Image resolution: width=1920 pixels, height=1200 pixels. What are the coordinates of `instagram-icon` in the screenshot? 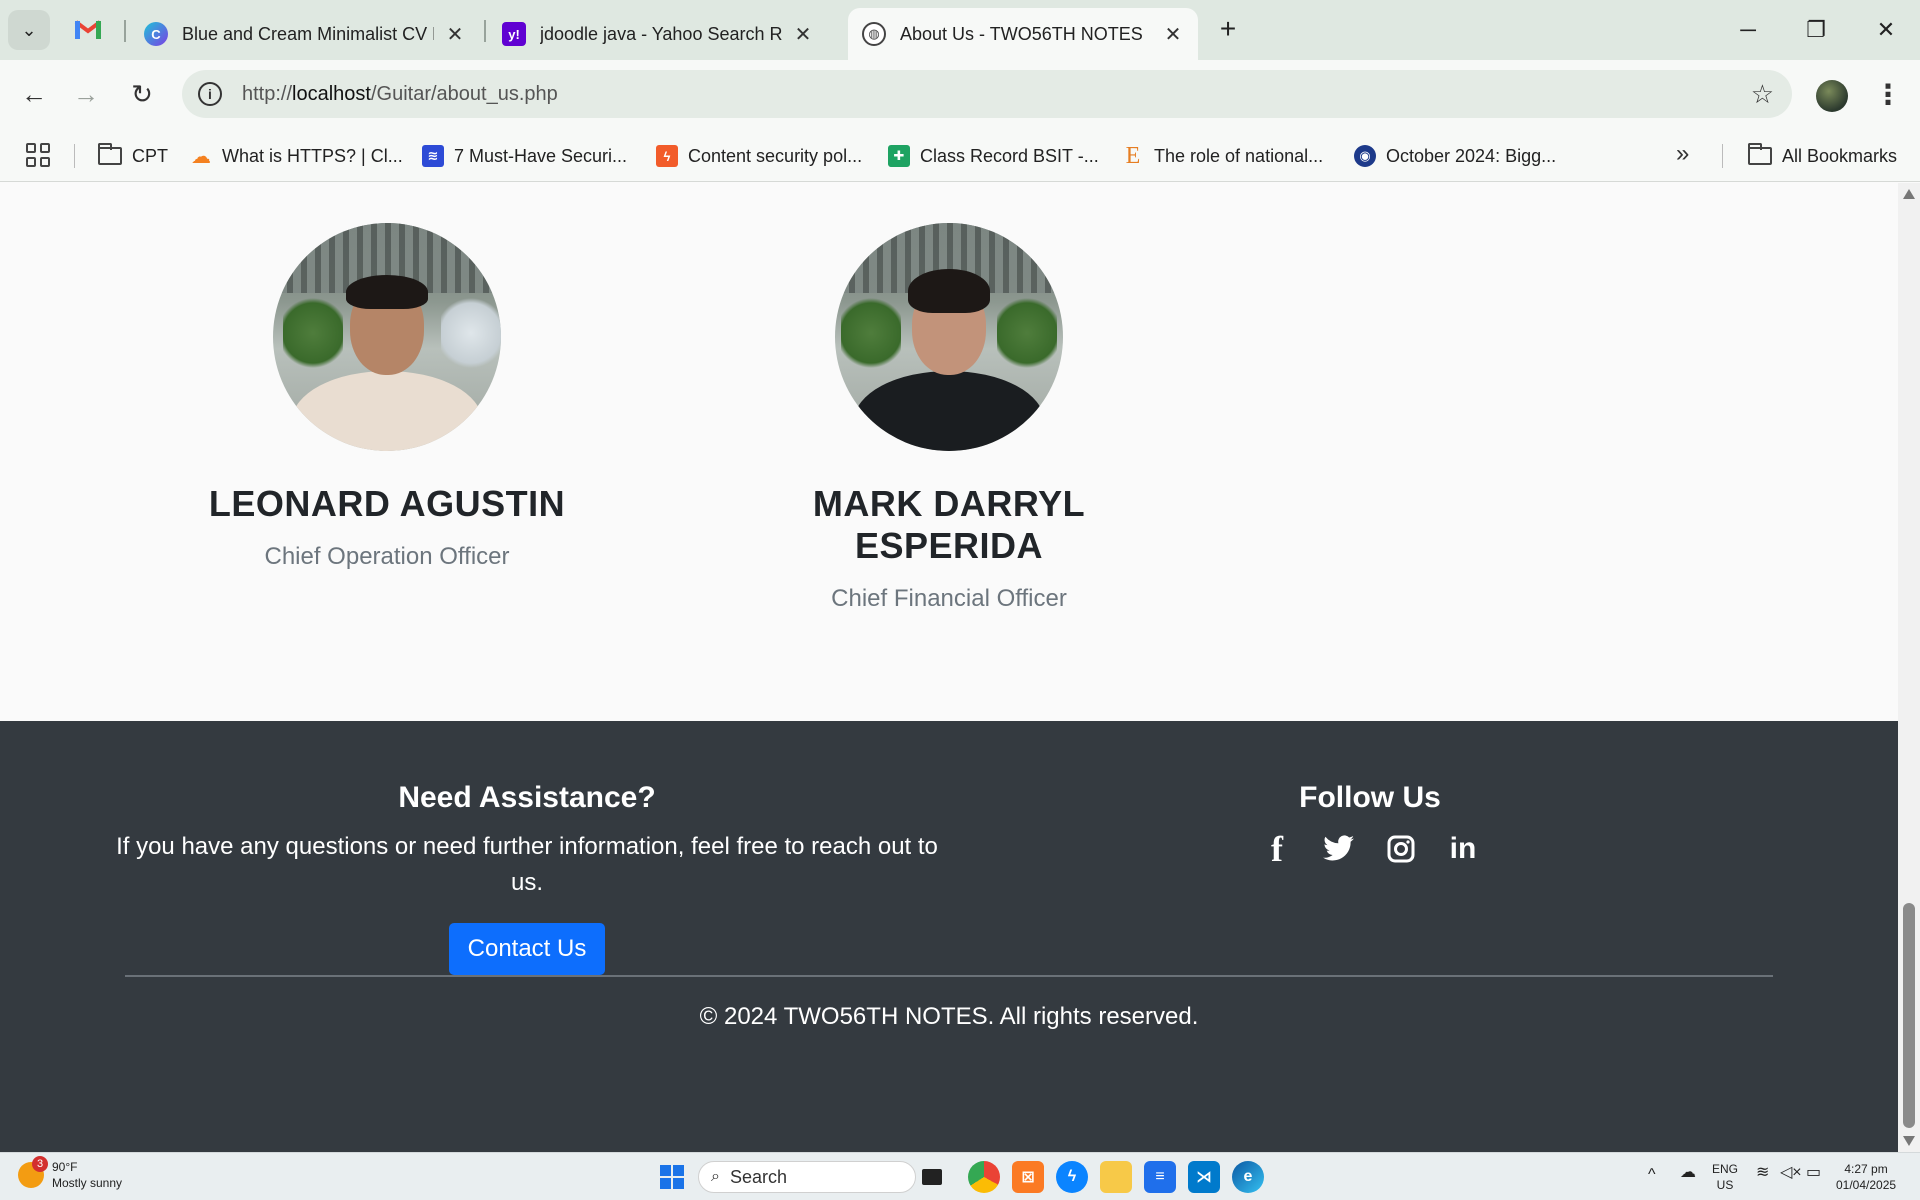 It's located at (1401, 849).